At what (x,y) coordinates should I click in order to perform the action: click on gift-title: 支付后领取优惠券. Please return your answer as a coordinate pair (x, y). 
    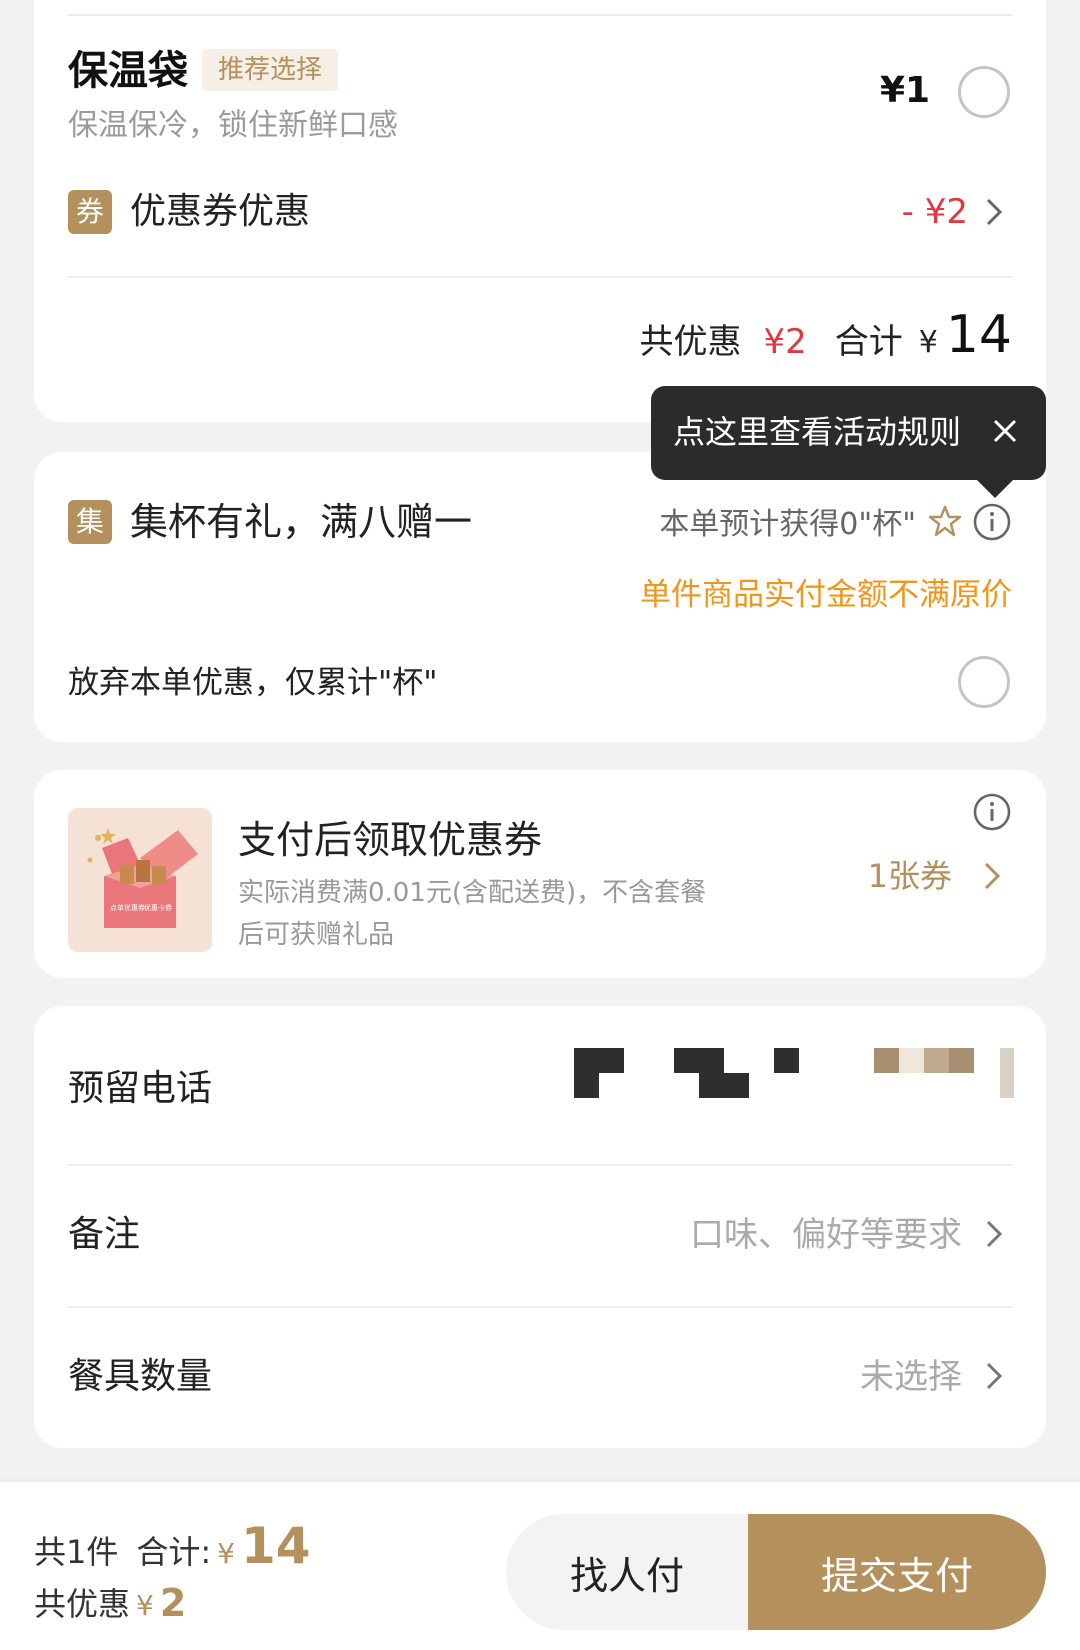
    Looking at the image, I should click on (390, 840).